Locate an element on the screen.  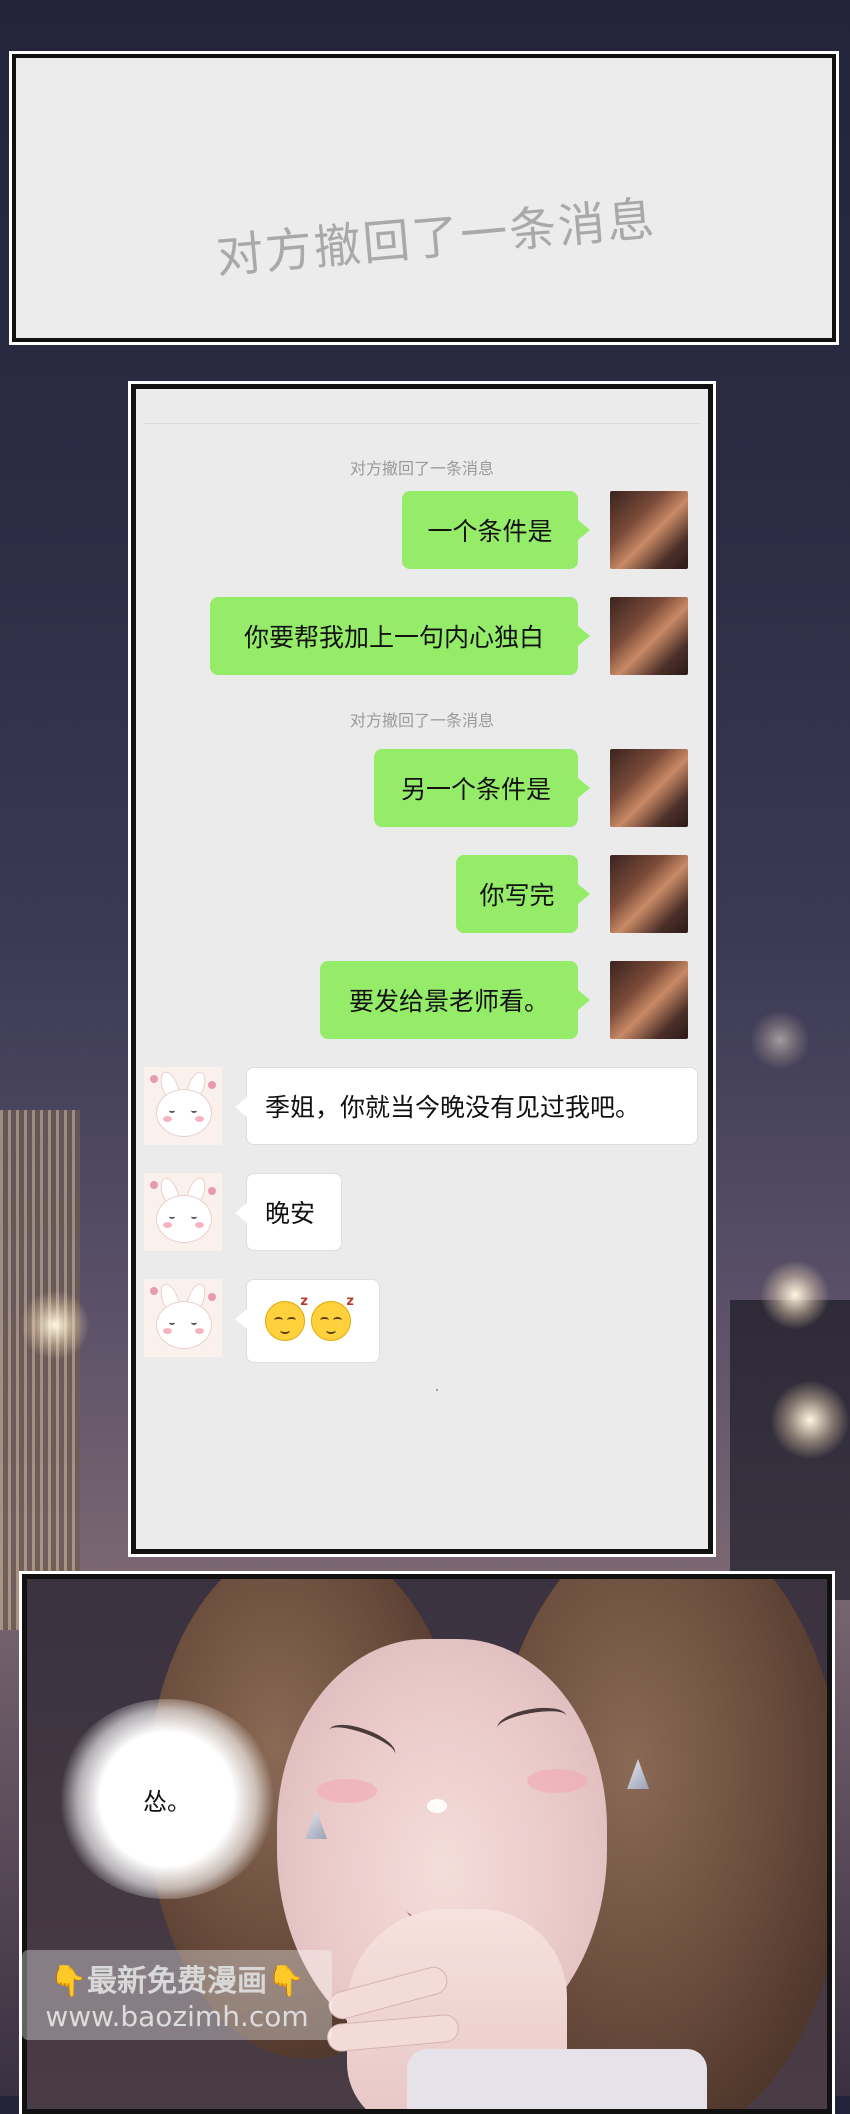
received-message: 晚安 is located at coordinates (288, 1212).